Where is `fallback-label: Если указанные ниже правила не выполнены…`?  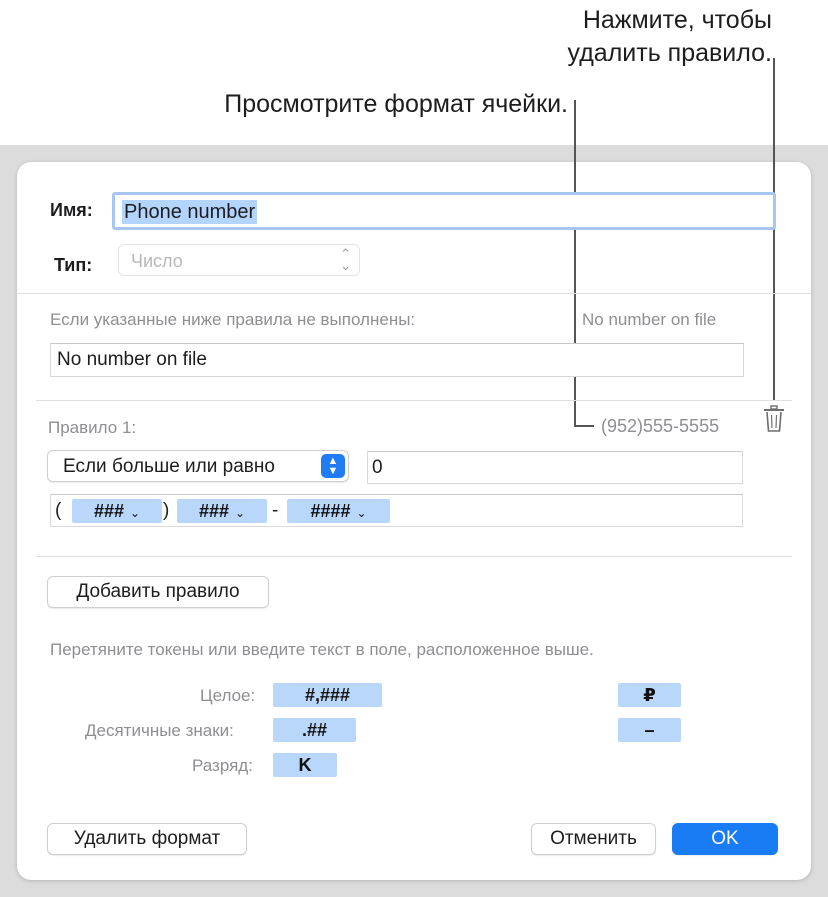
fallback-label: Если указанные ниже правила не выполнены… is located at coordinates (233, 319).